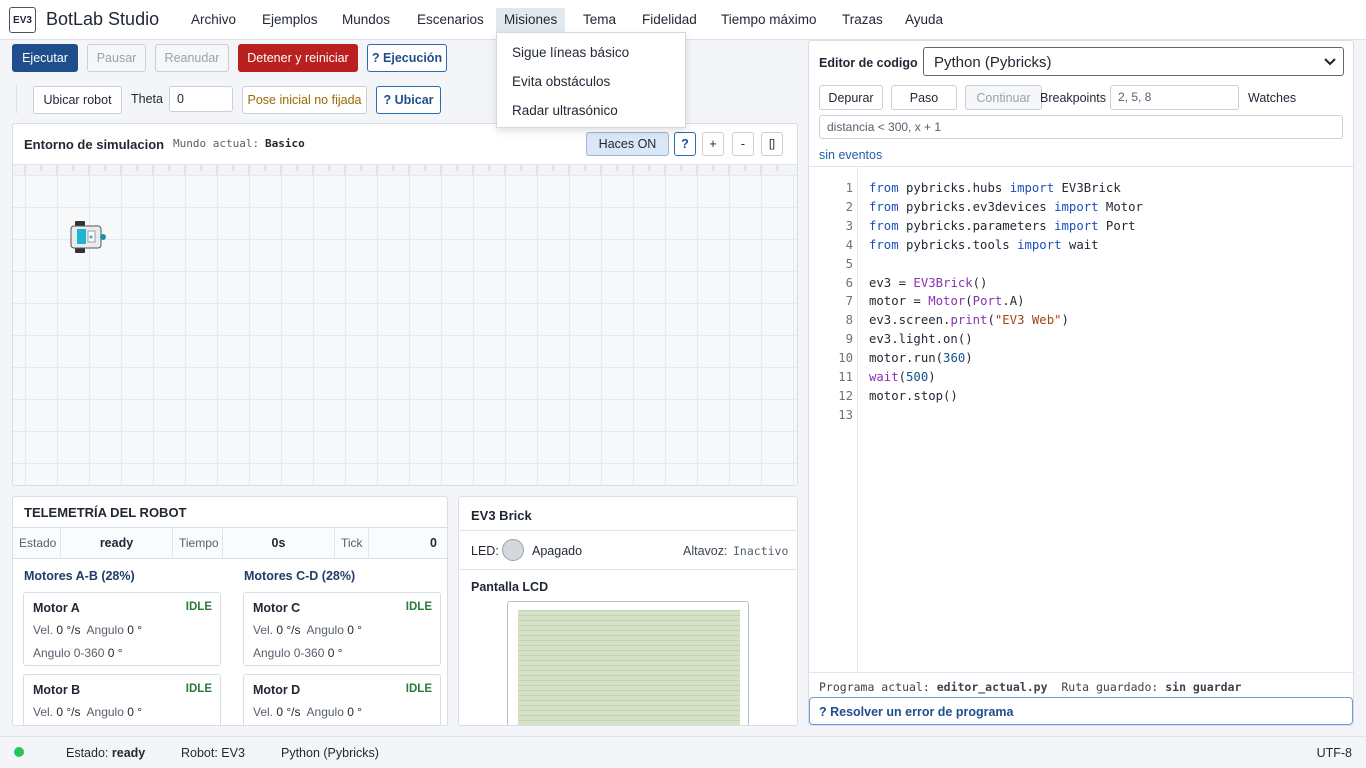 Image resolution: width=1366 pixels, height=768 pixels. What do you see at coordinates (77, 100) in the screenshot?
I see `locate-robot-button: Ubicar robot` at bounding box center [77, 100].